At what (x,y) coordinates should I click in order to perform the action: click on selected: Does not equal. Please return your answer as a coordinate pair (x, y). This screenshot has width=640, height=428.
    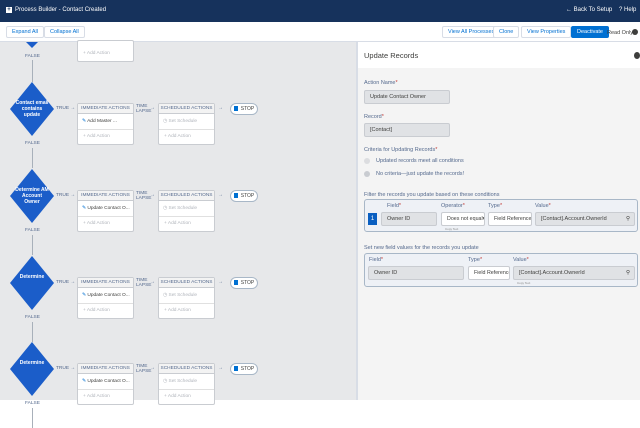
    Looking at the image, I should click on (465, 219).